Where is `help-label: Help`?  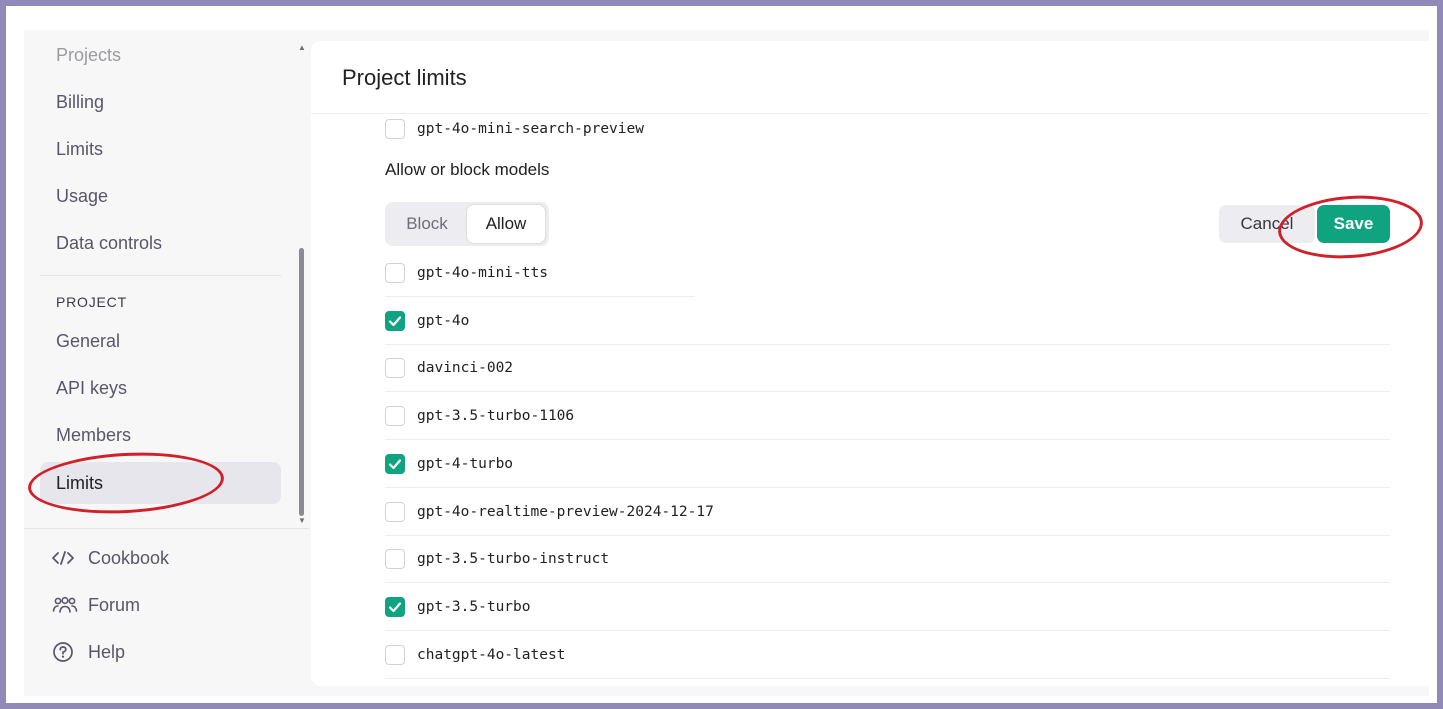
help-label: Help is located at coordinates (107, 652).